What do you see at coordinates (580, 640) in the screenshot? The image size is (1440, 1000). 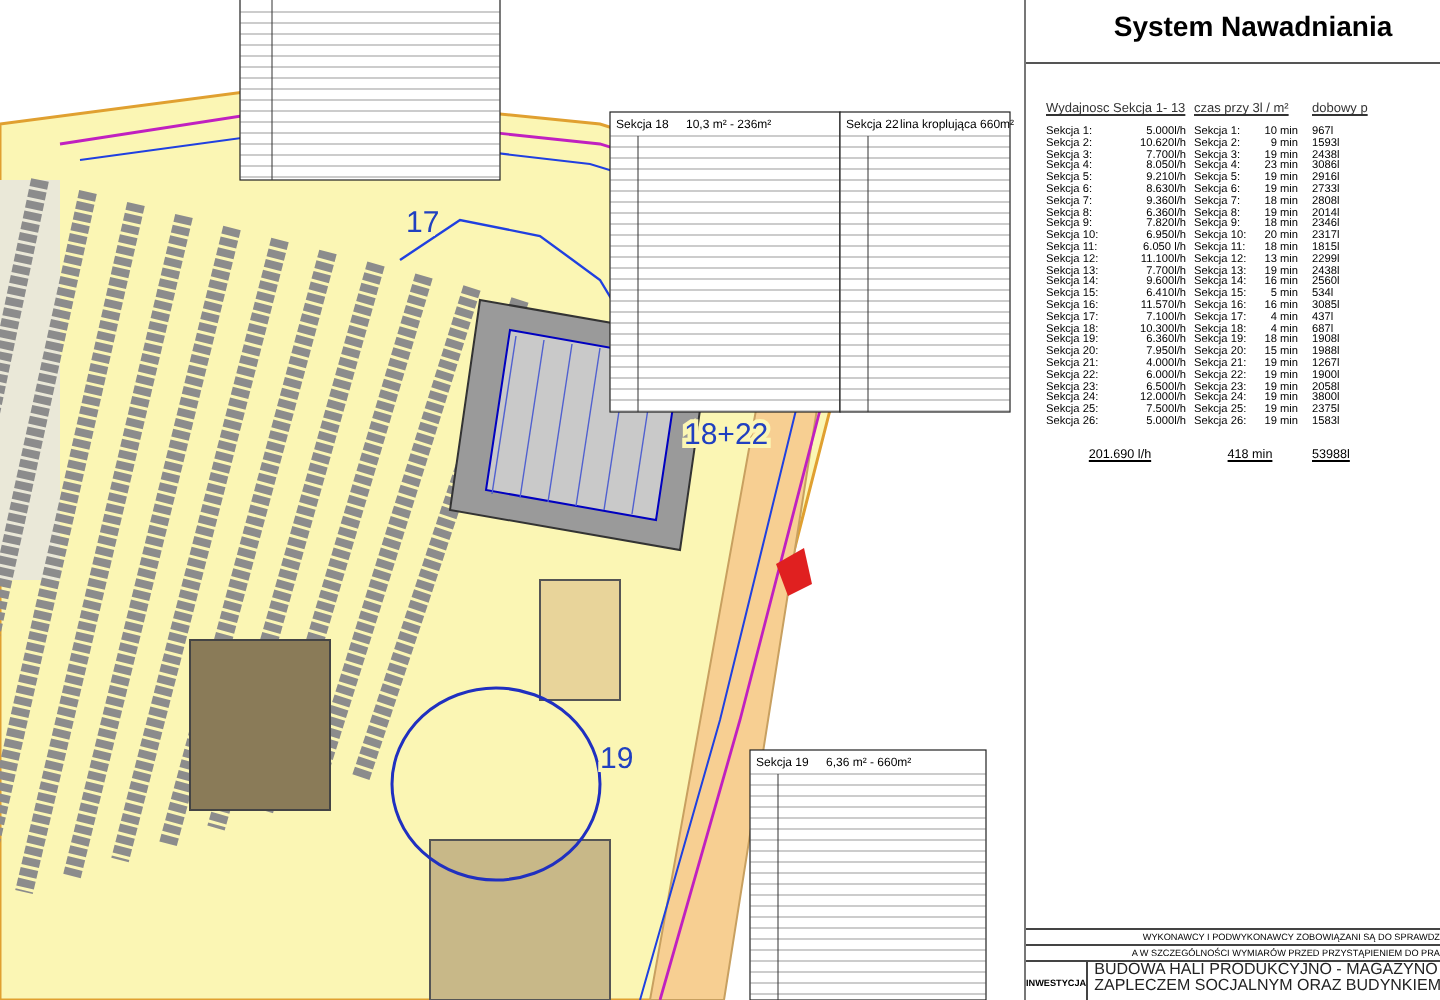 I see `building-block` at bounding box center [580, 640].